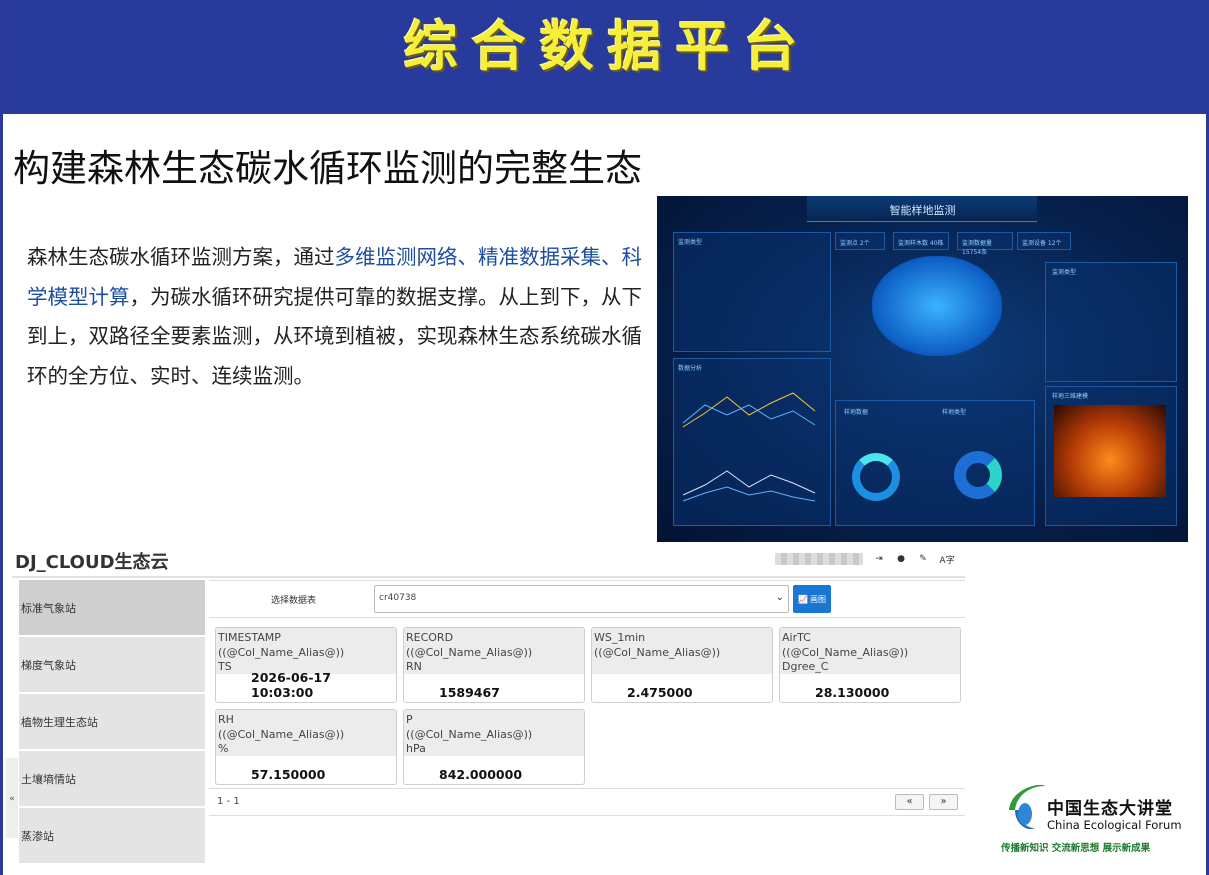 Image resolution: width=1209 pixels, height=875 pixels. I want to click on sidebar-item-standard-weather: 标准气象站, so click(112, 607).